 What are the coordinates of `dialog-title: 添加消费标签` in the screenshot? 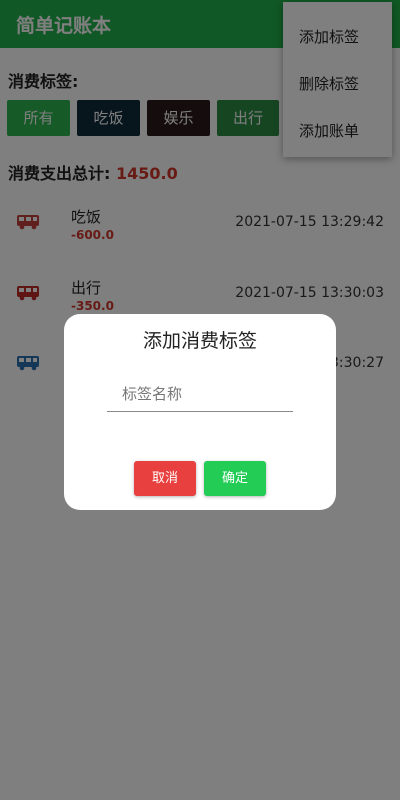 It's located at (199, 341).